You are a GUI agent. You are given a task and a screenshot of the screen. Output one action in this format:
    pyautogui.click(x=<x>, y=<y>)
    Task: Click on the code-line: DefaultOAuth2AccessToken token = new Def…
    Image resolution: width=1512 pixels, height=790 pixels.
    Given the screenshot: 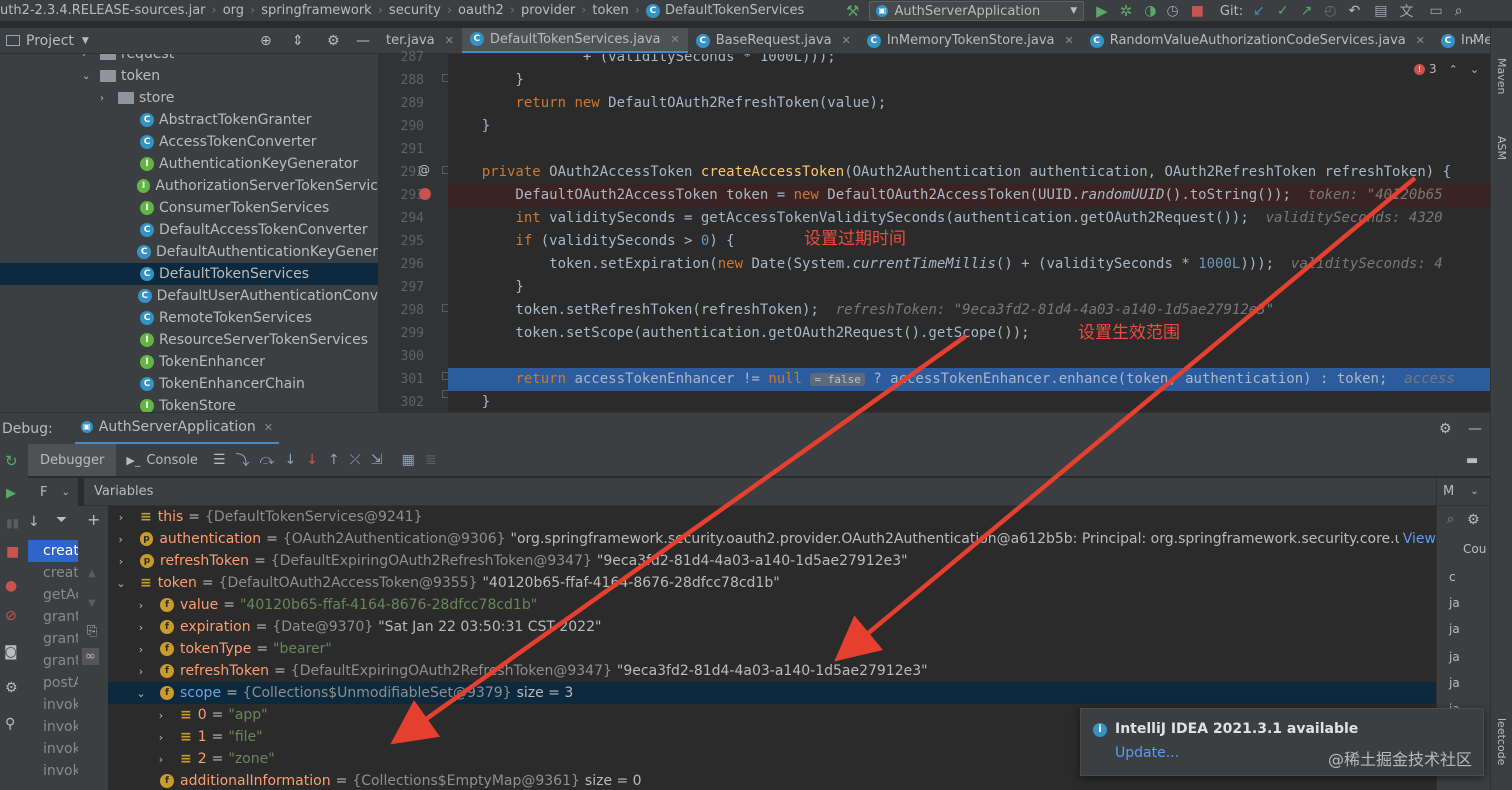 What is the action you would take?
    pyautogui.click(x=969, y=195)
    